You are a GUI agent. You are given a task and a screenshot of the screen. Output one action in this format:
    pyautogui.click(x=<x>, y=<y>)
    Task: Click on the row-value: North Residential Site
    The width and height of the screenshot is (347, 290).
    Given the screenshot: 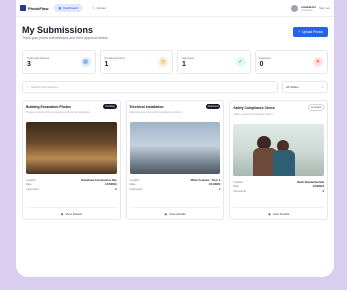 What is the action you would take?
    pyautogui.click(x=311, y=183)
    